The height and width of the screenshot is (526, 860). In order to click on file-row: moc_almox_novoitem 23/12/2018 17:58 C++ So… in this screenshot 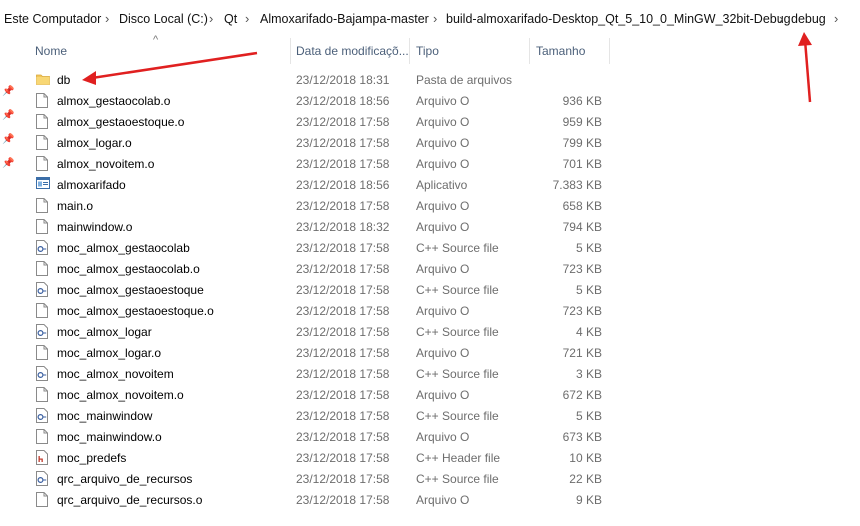, I will do `click(320, 374)`.